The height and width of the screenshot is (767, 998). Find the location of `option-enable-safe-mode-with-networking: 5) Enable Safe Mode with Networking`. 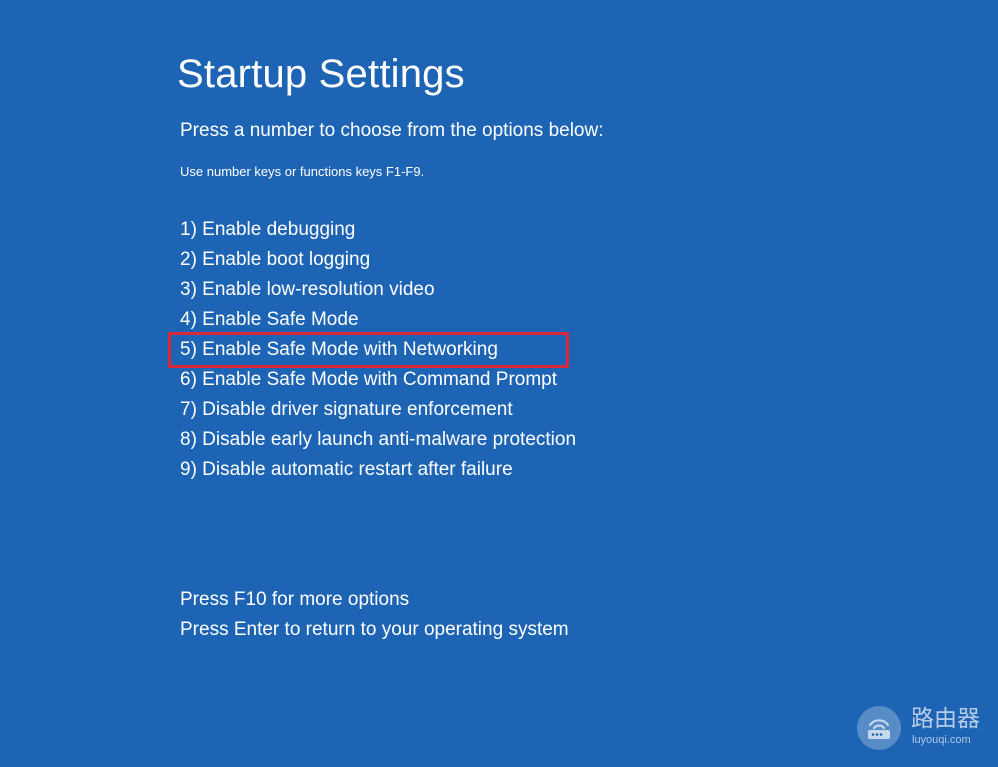

option-enable-safe-mode-with-networking: 5) Enable Safe Mode with Networking is located at coordinates (371, 350).